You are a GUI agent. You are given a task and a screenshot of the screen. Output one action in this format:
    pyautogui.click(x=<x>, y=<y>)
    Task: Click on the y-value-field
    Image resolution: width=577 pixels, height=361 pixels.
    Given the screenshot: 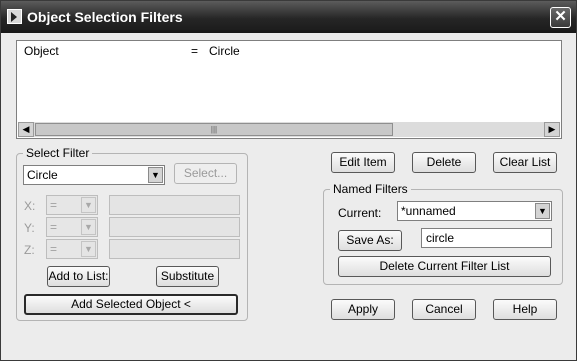 What is the action you would take?
    pyautogui.click(x=174, y=227)
    